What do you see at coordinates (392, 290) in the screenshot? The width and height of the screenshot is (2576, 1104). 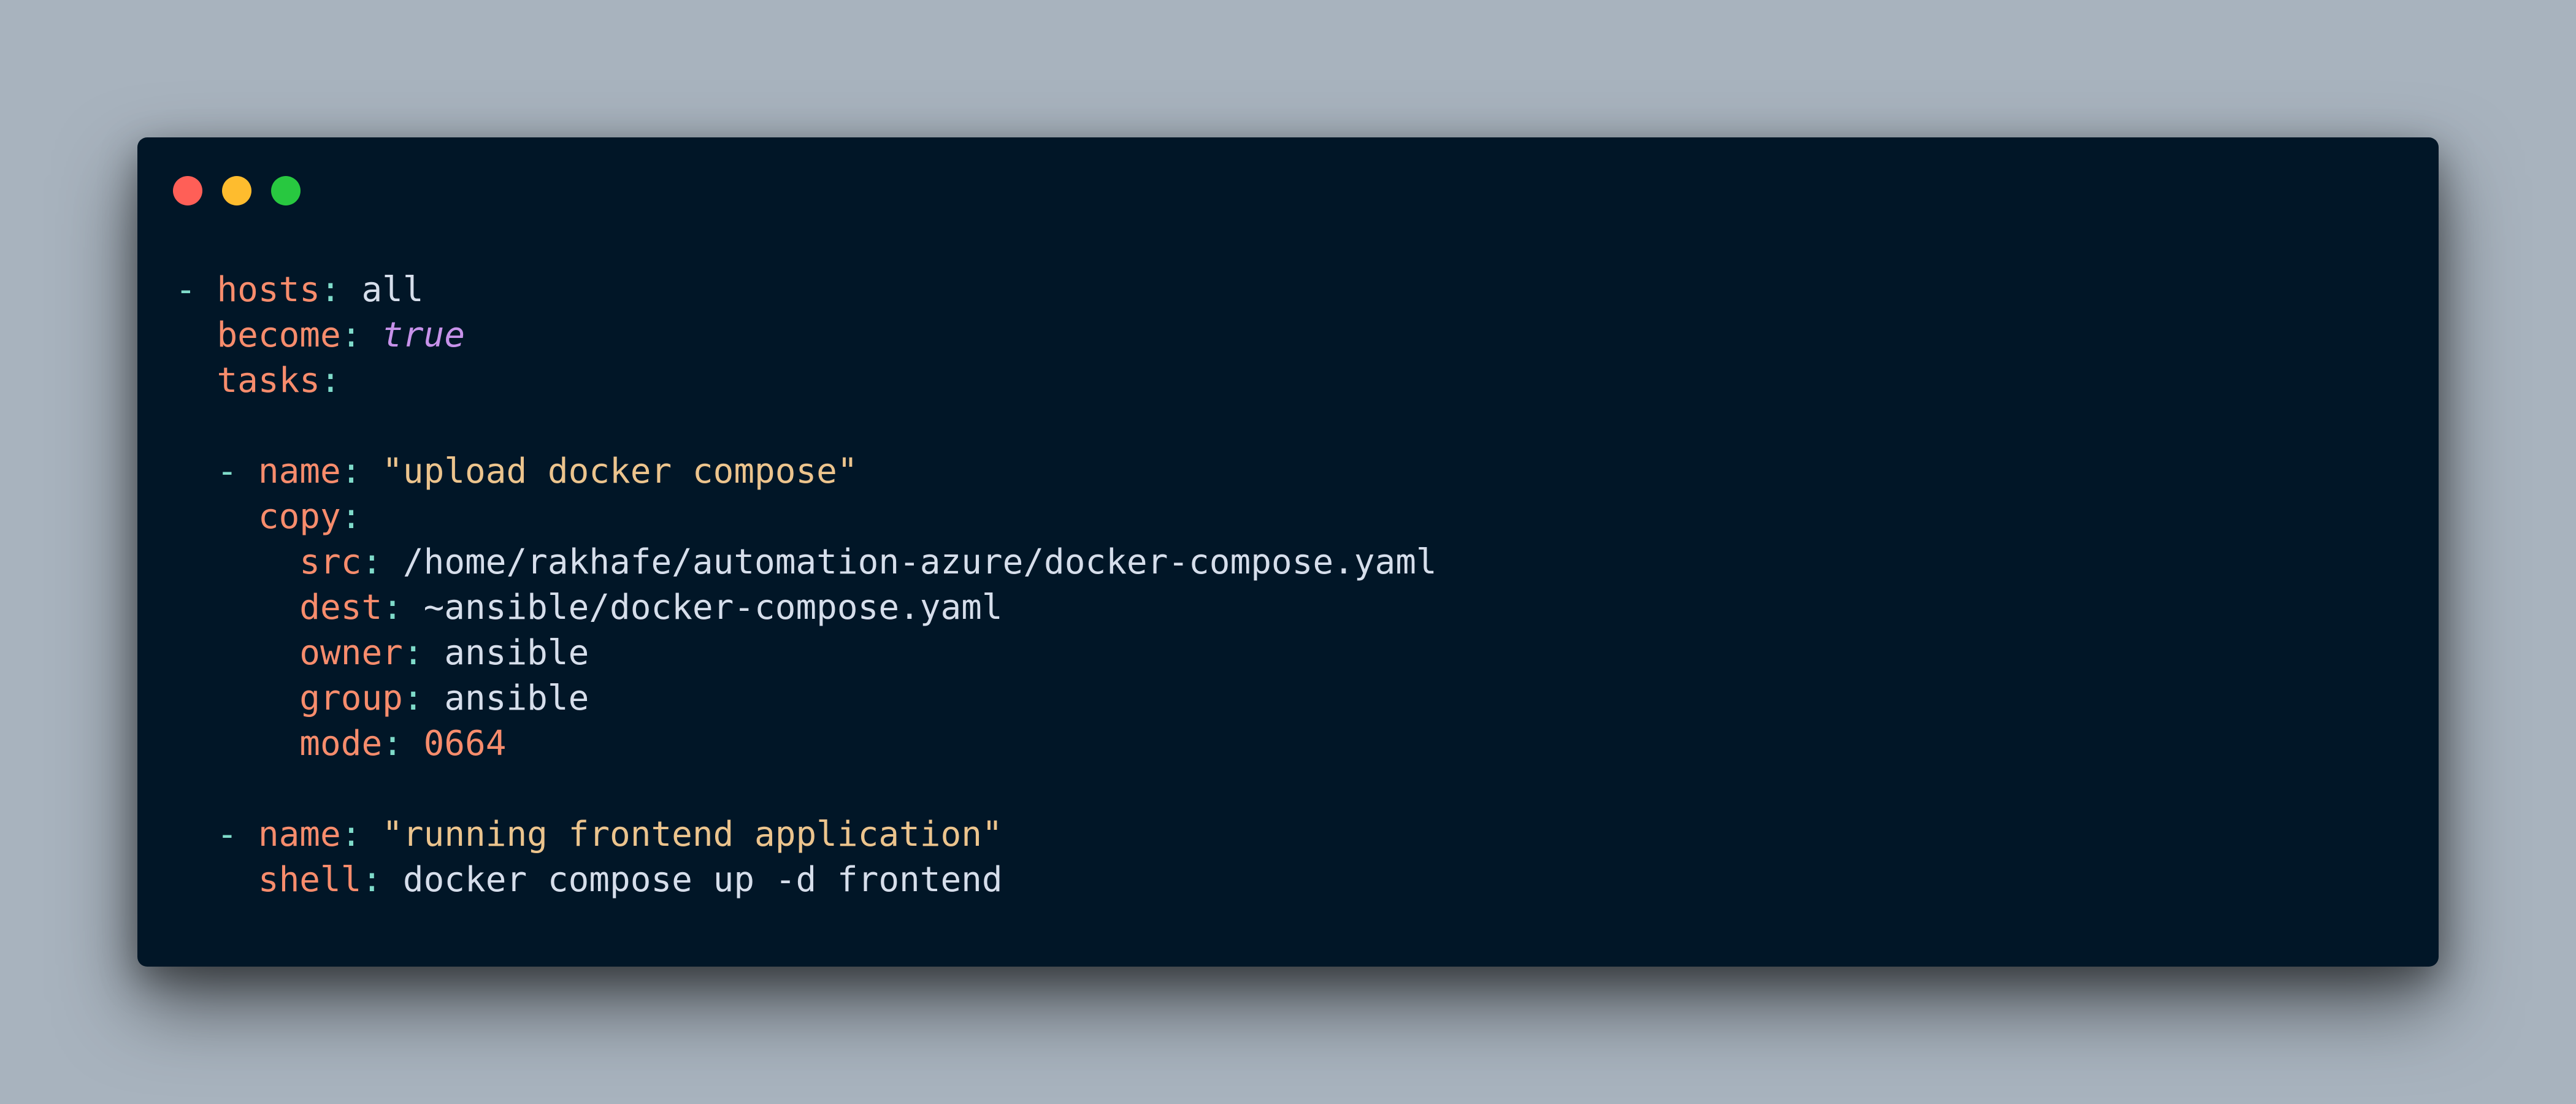 I see `yaml-value: all` at bounding box center [392, 290].